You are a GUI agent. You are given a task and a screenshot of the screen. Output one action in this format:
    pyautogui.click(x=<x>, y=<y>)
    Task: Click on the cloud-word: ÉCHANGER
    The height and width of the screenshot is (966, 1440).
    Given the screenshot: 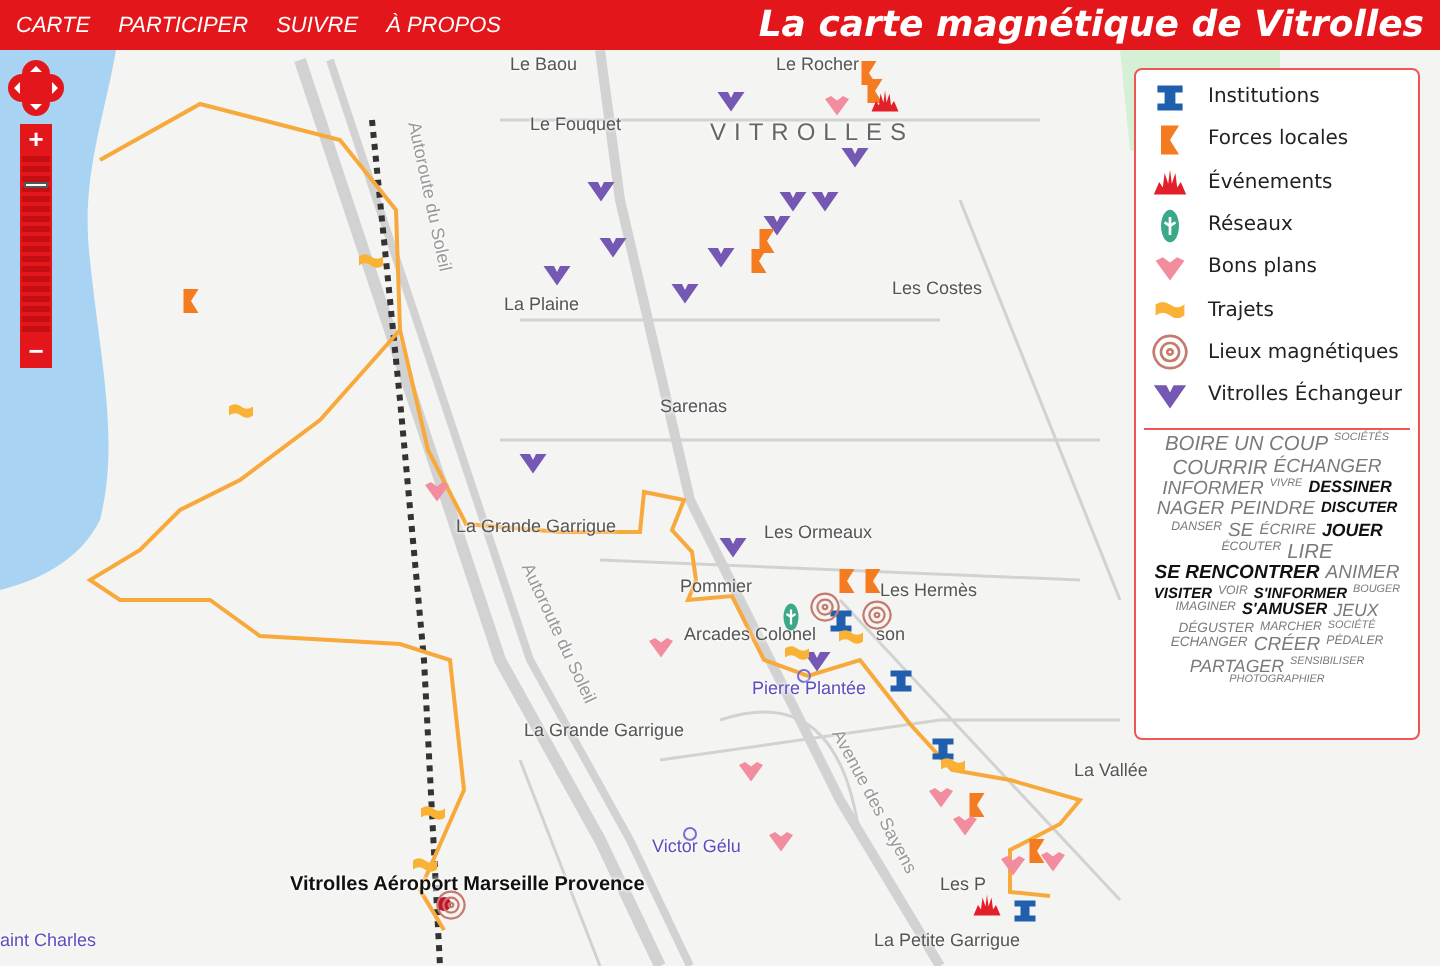 What is the action you would take?
    pyautogui.click(x=1327, y=467)
    